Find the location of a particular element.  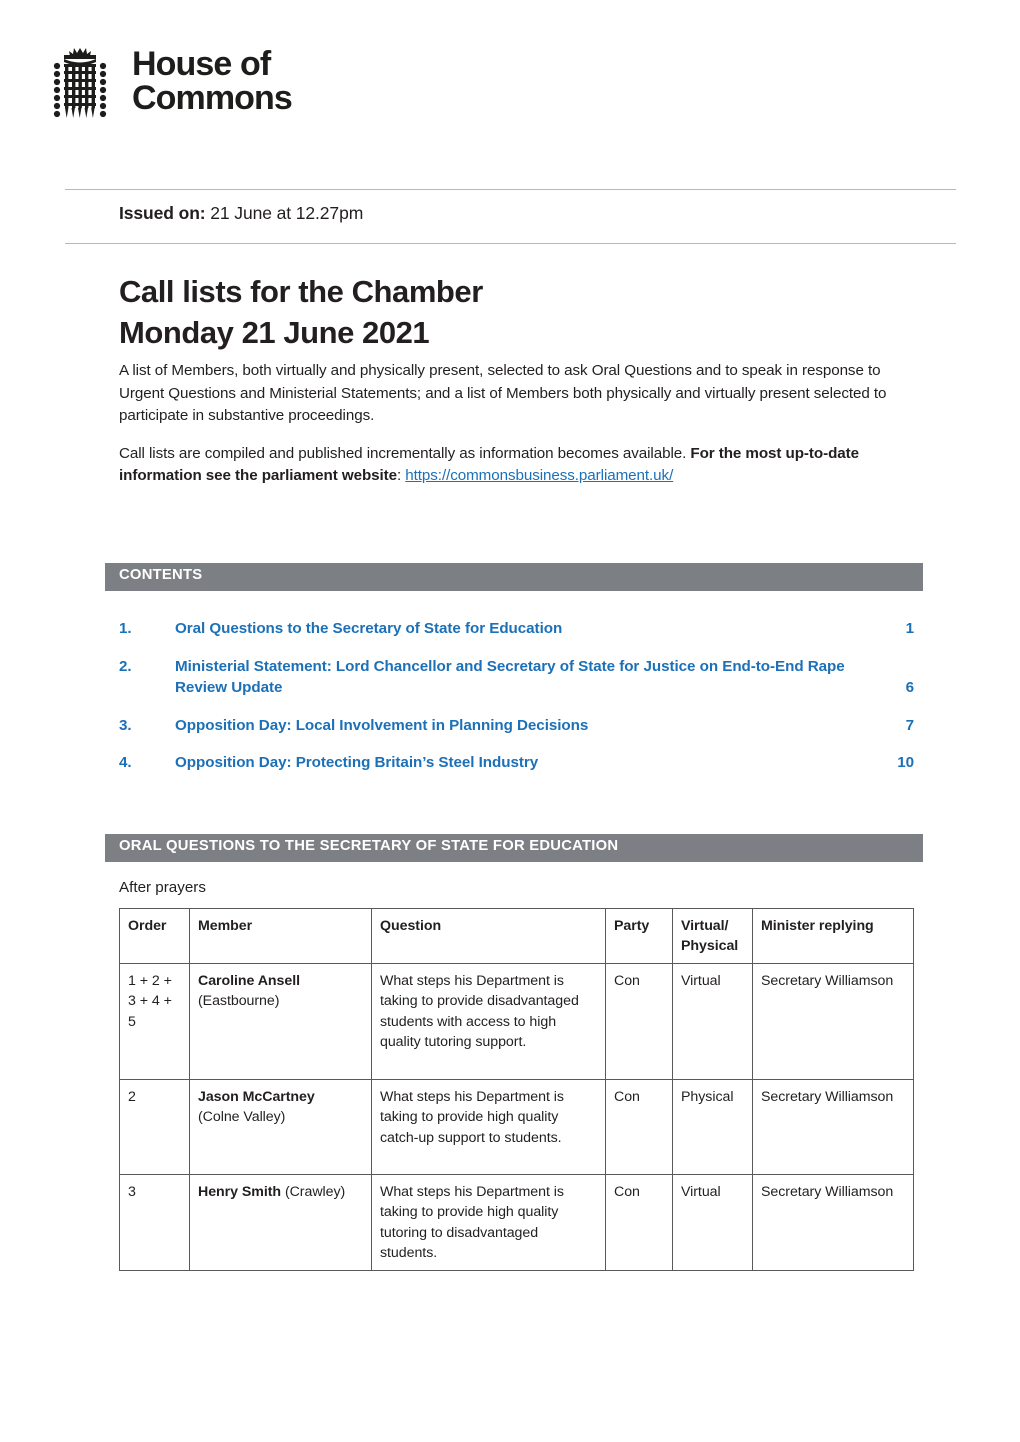

divider-bottom is located at coordinates (510, 243).